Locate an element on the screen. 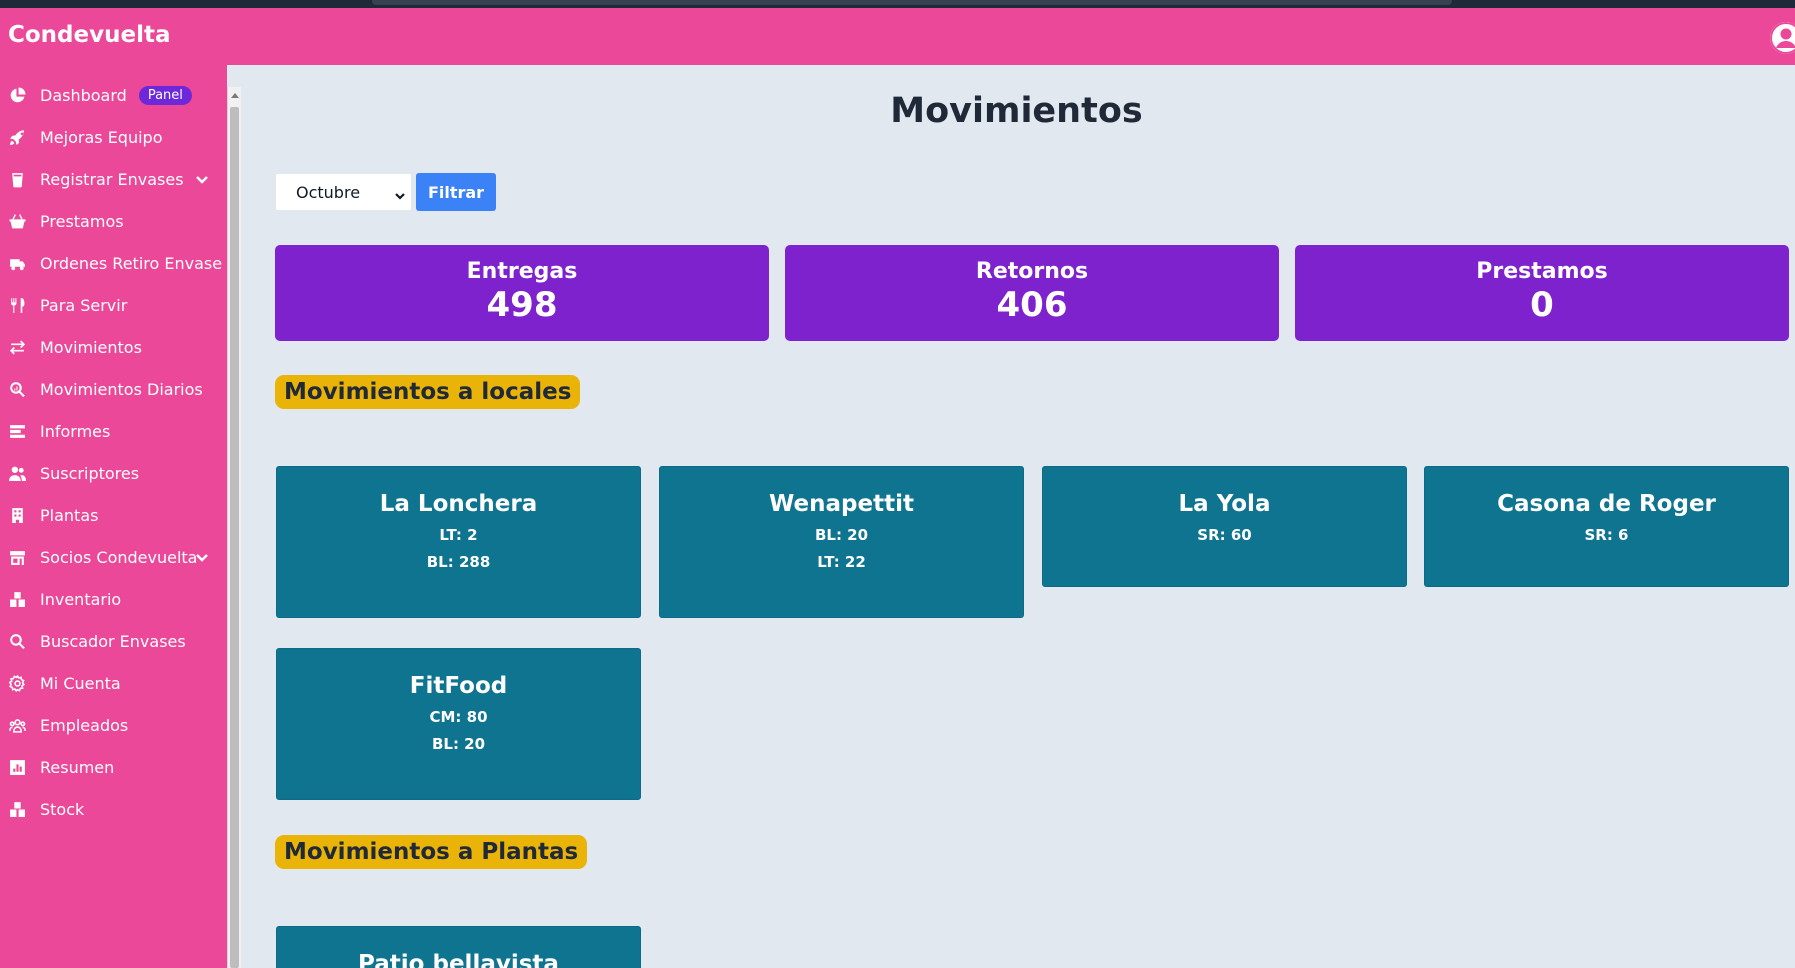 The height and width of the screenshot is (968, 1795). local-card-la-lonchera: La Lonchera LT: 2 BL: 288 is located at coordinates (458, 542).